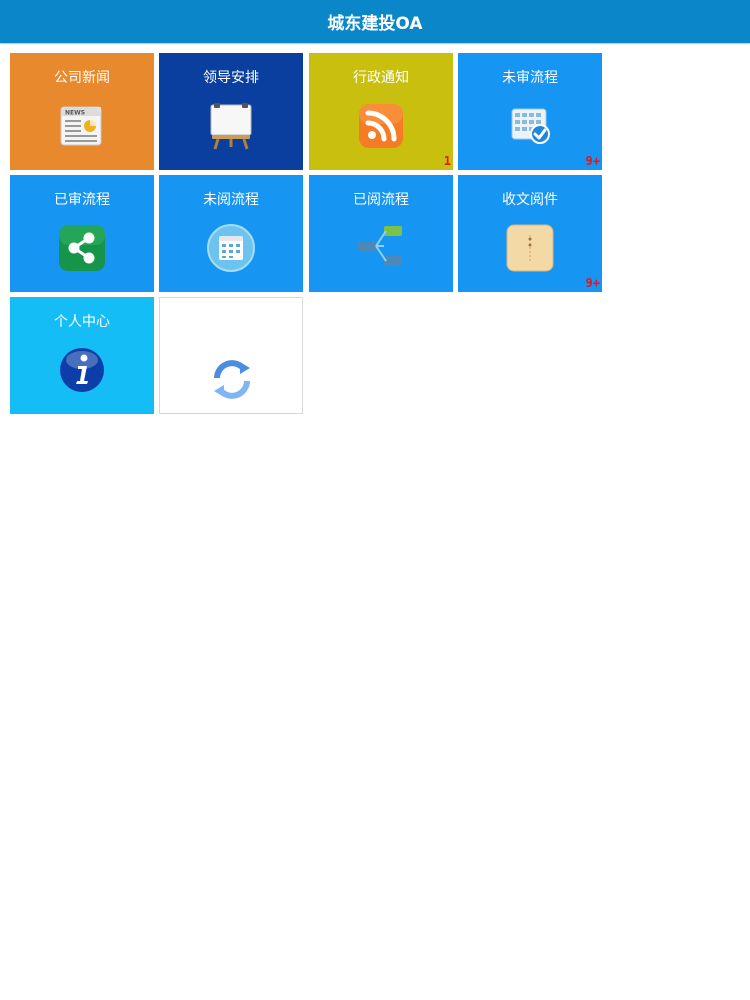  I want to click on app-header: 城东建投OA, so click(375, 21).